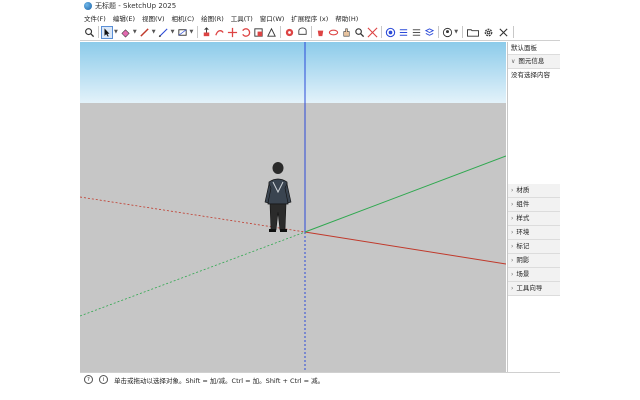 The height and width of the screenshot is (400, 640). I want to click on tray-panel-scenes: › 场景, so click(534, 275).